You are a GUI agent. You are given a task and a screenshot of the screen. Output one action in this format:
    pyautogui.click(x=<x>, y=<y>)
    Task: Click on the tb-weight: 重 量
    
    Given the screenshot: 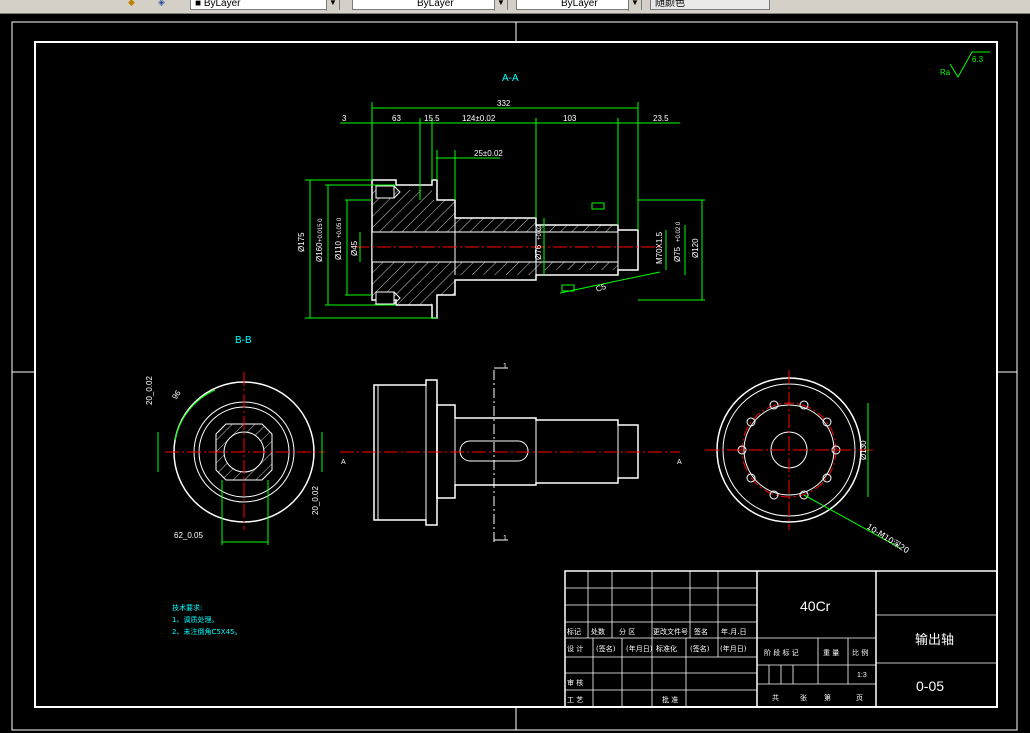 What is the action you would take?
    pyautogui.click(x=831, y=653)
    